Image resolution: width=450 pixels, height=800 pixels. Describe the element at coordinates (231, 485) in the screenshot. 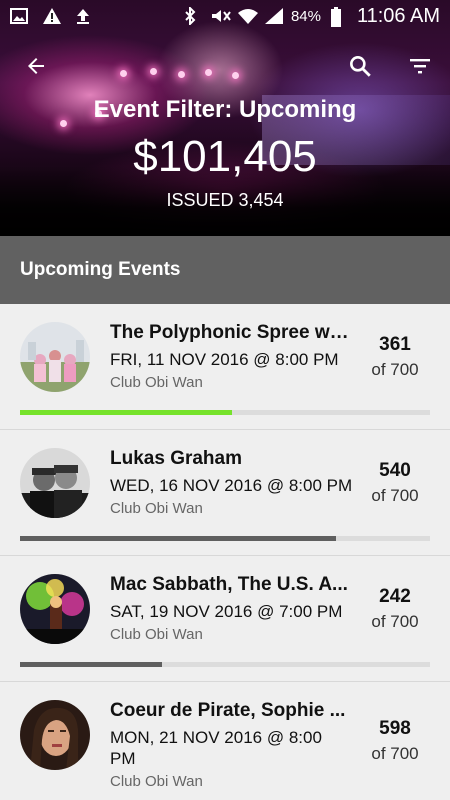

I see `event-date: WED, 16 NOV 2016 @ 8:00 PM` at that location.